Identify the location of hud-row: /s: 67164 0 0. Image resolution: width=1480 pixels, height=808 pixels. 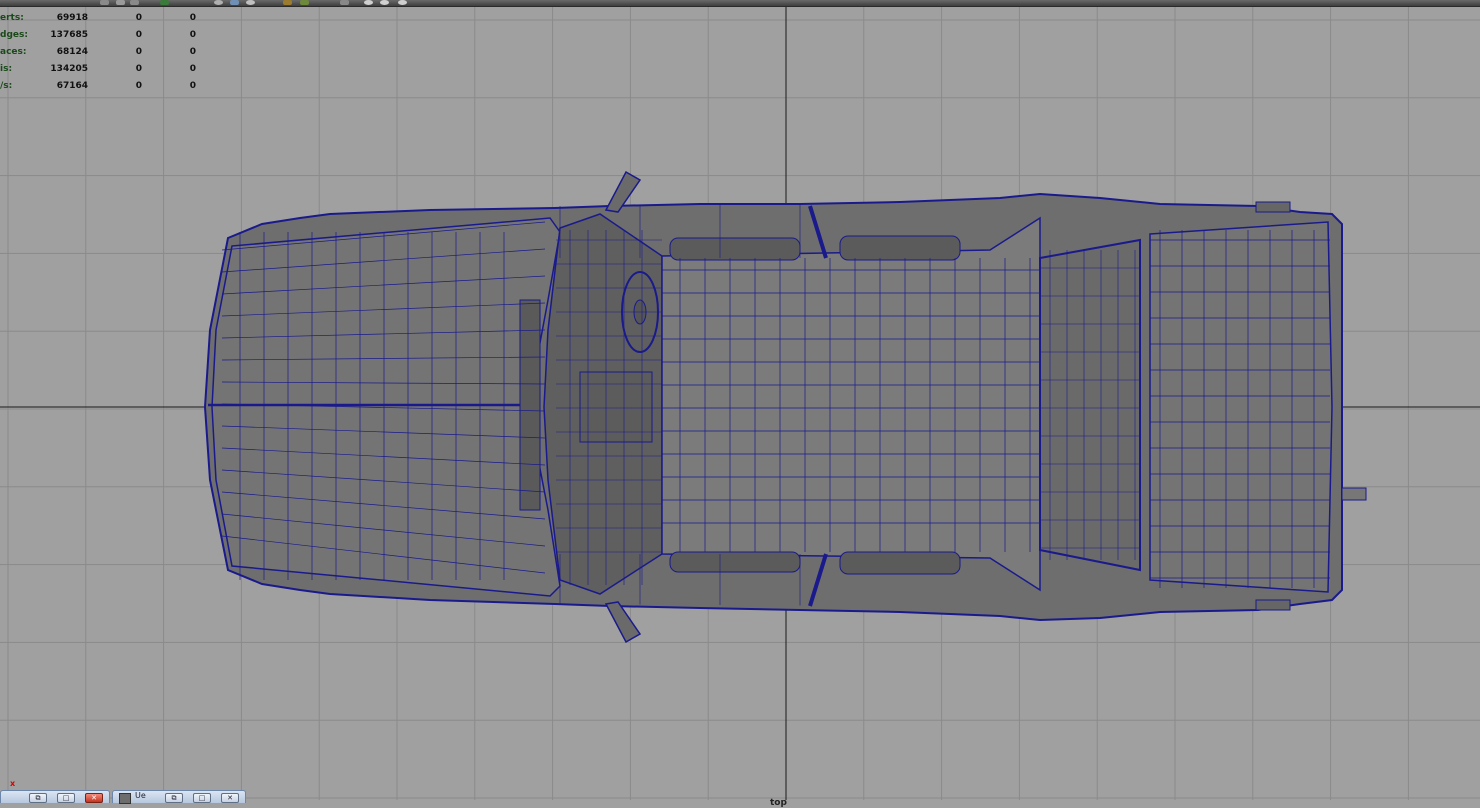
(100, 86).